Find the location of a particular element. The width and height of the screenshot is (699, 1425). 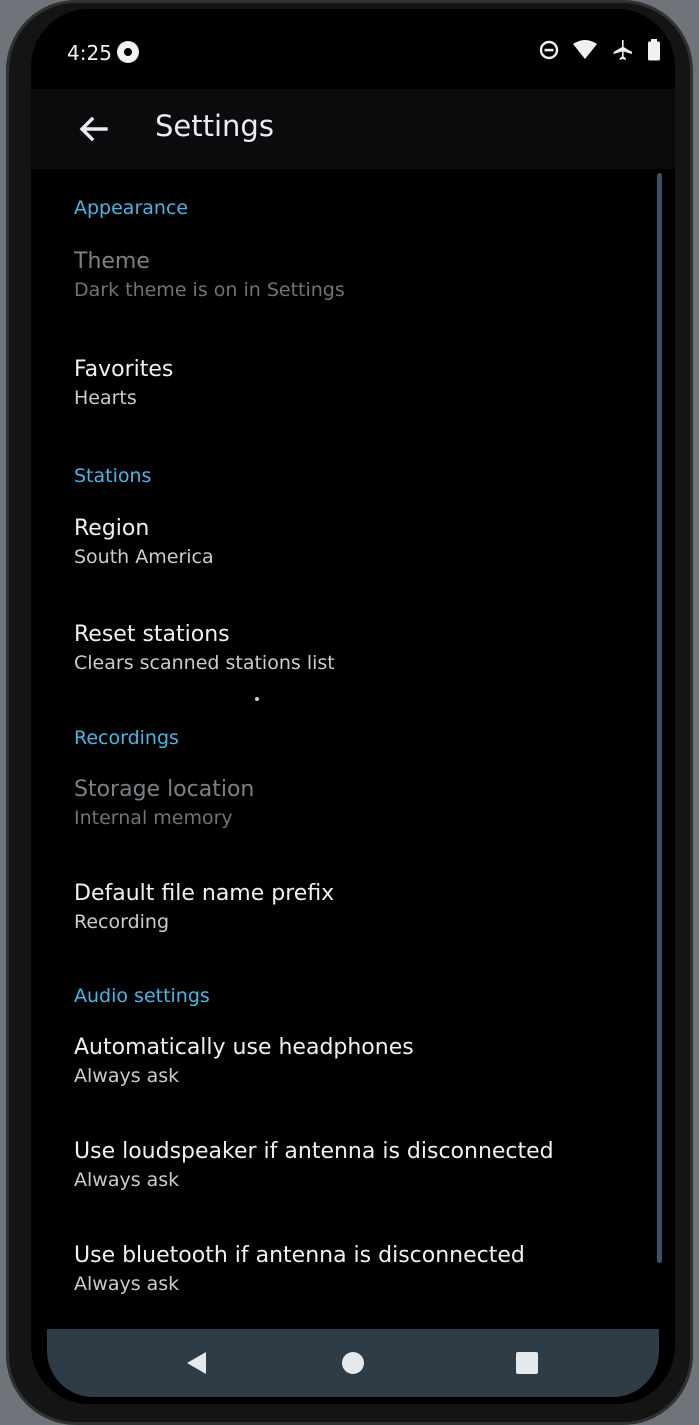

pref-reset-stations-title: Reset stations is located at coordinates (152, 634).